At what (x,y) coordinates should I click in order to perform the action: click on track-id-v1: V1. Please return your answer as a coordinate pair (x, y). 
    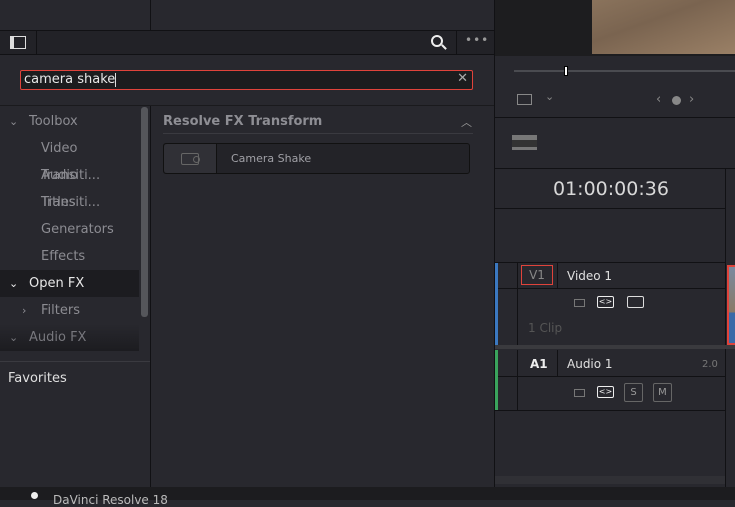
    Looking at the image, I should click on (537, 275).